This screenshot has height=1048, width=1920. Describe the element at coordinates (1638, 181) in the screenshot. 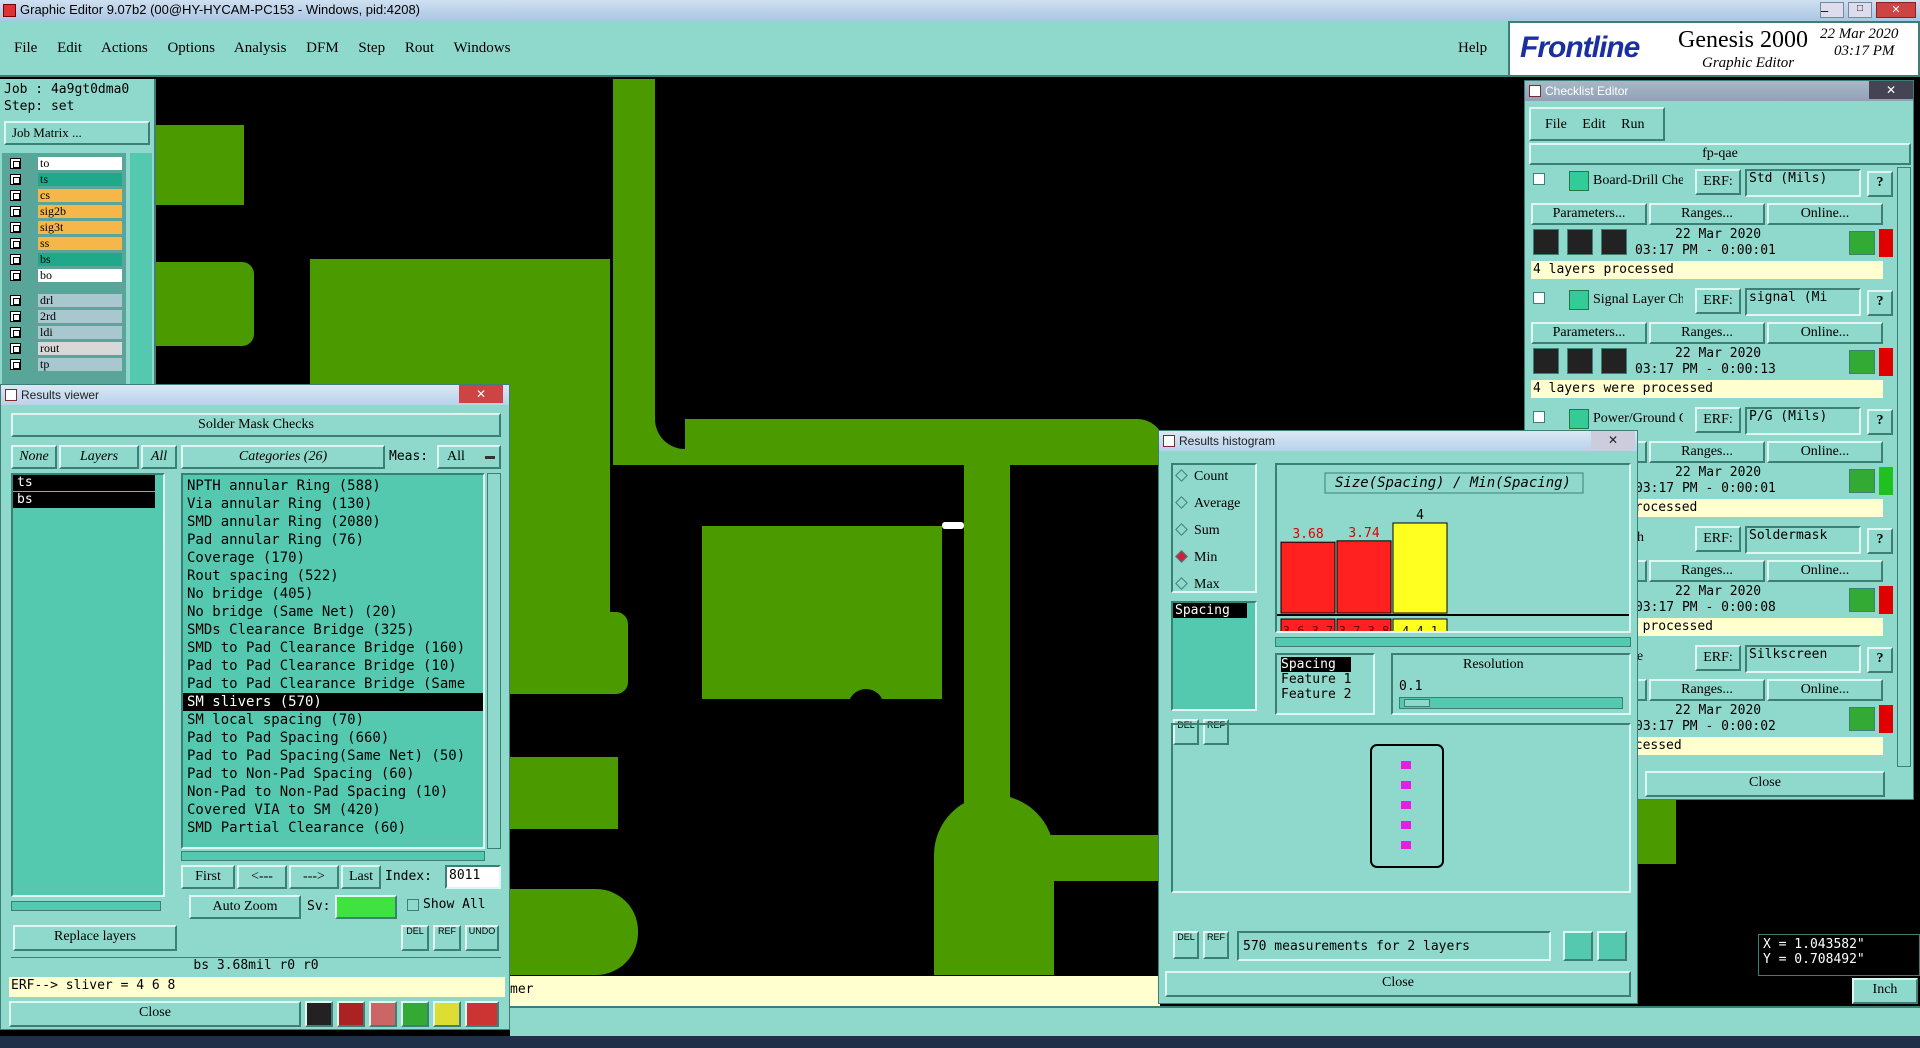

I see `check-name: Board-Drill Che` at that location.